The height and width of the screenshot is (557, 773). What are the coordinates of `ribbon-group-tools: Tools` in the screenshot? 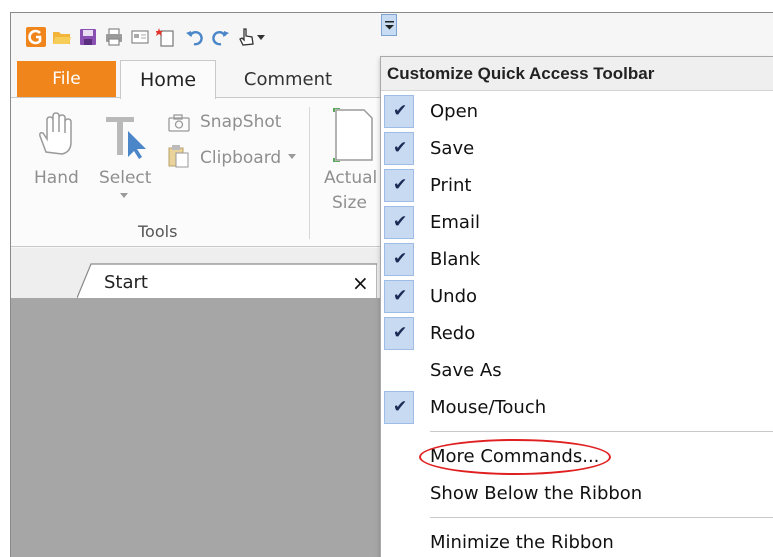 It's located at (158, 231).